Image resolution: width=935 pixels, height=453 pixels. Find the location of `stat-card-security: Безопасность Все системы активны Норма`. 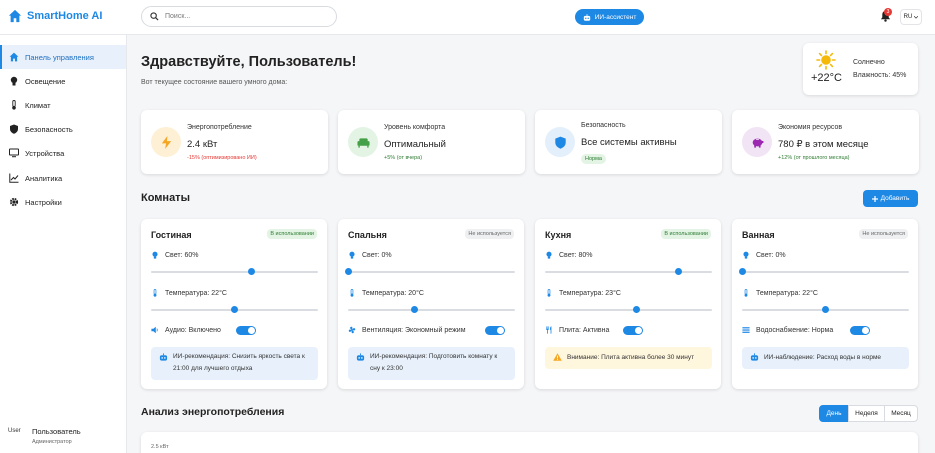

stat-card-security: Безопасность Все системы активны Норма is located at coordinates (628, 142).